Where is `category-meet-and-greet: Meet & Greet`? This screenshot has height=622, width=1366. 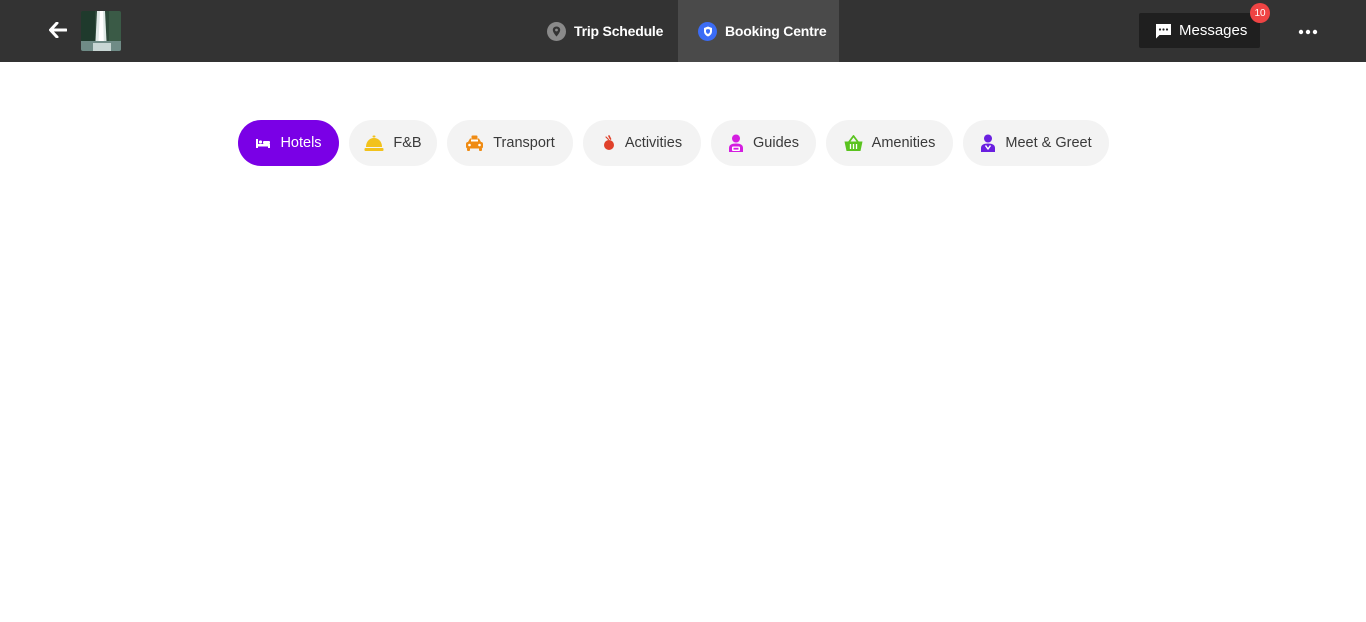
category-meet-and-greet: Meet & Greet is located at coordinates (1036, 143).